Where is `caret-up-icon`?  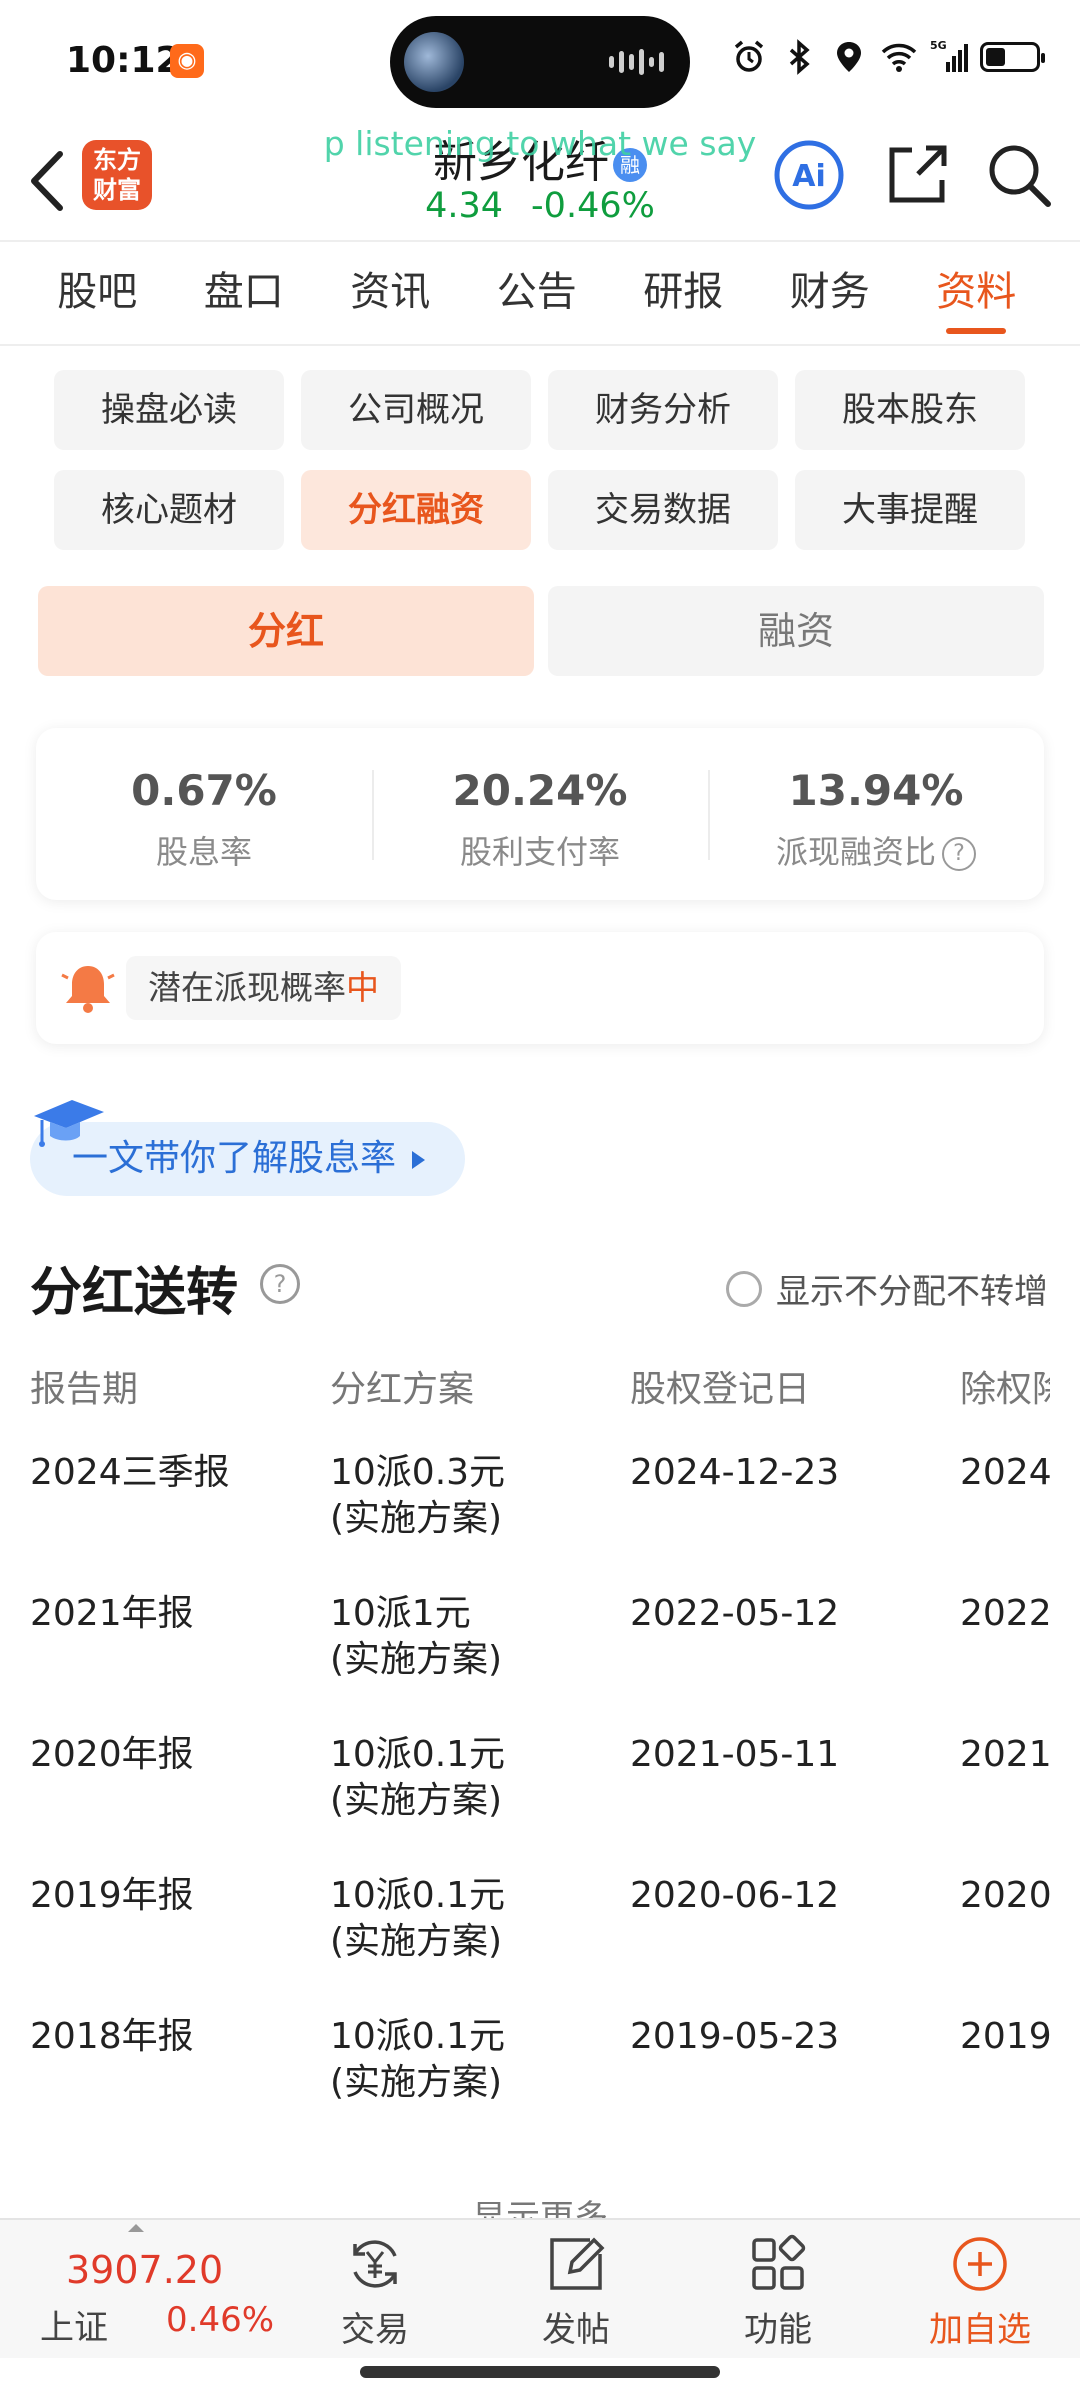
caret-up-icon is located at coordinates (136, 2228).